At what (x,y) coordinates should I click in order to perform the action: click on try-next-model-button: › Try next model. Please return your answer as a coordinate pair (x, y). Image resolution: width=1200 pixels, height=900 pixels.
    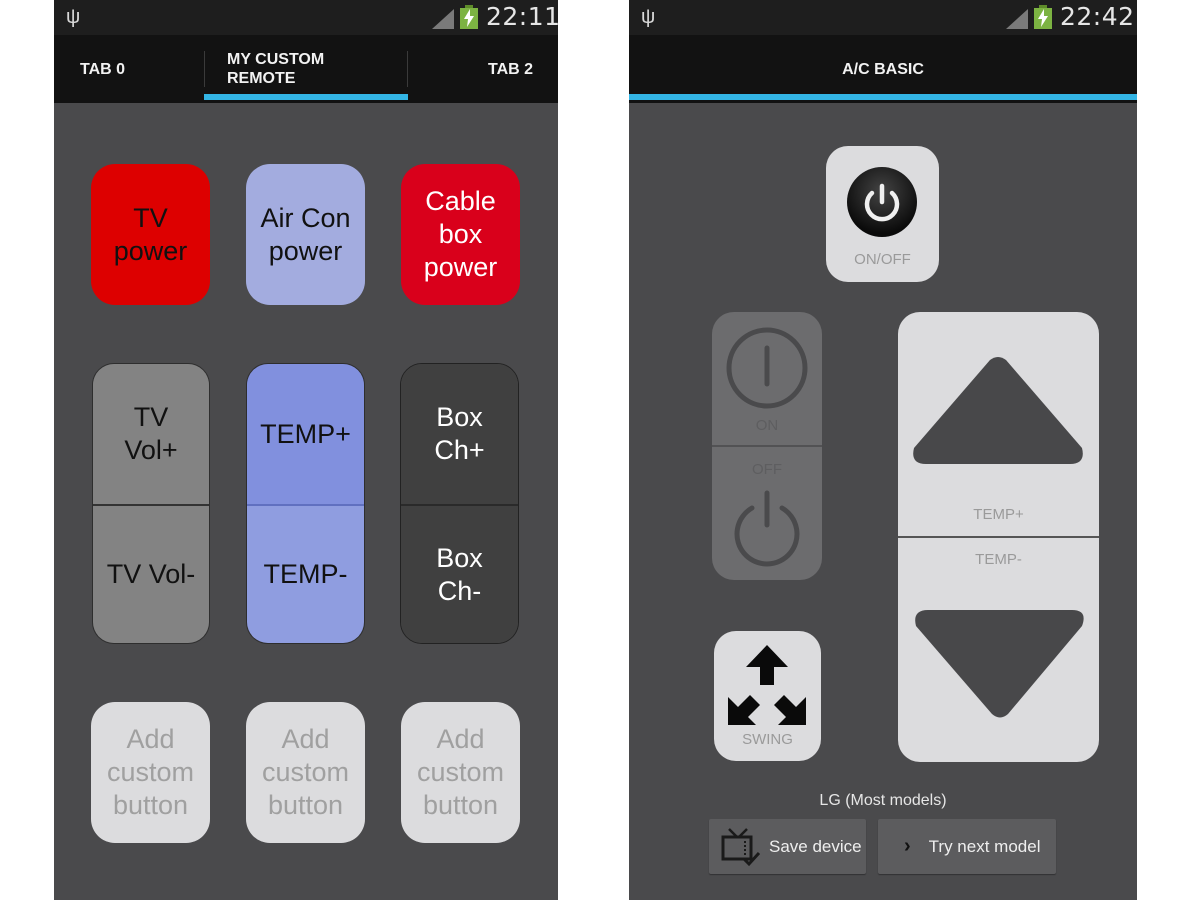
    Looking at the image, I should click on (967, 846).